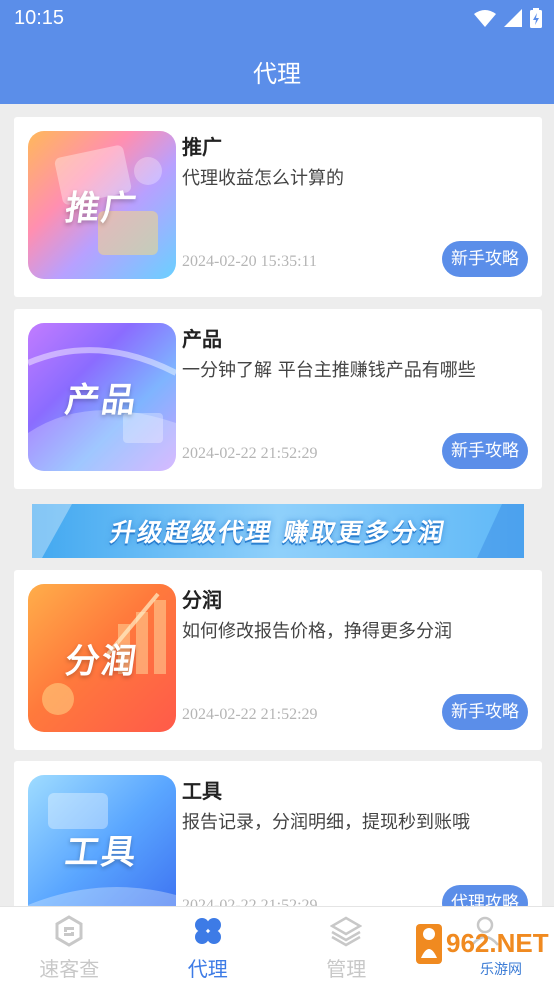 The image size is (554, 984). Describe the element at coordinates (69, 969) in the screenshot. I see `tab-label: 速客查` at that location.